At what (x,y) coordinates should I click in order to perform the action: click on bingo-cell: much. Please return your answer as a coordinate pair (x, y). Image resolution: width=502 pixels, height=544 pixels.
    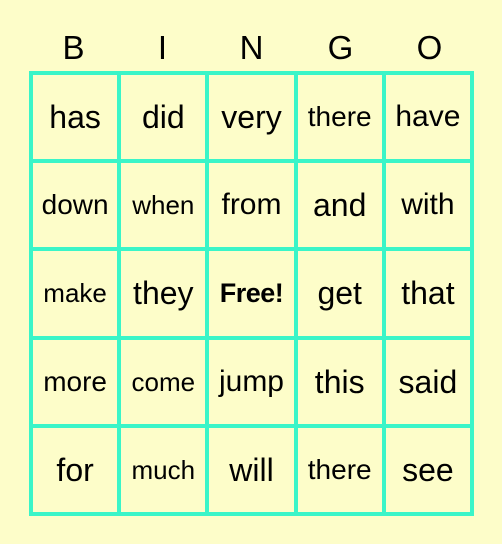
    Looking at the image, I should click on (163, 469).